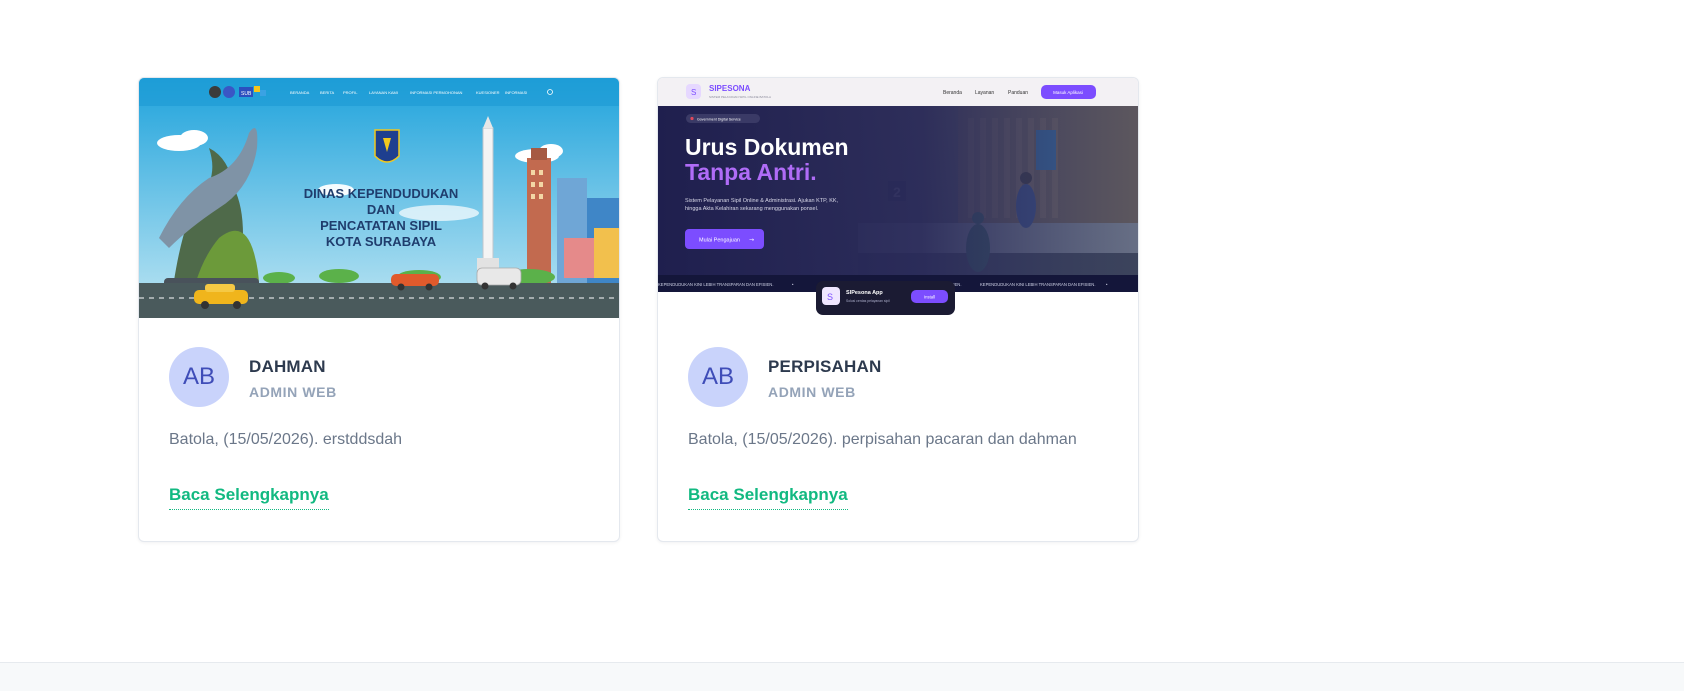 Image resolution: width=1684 pixels, height=691 pixels. I want to click on brand-subtitle: SISTEM PELAYANAN SIPIL ONLINE BATOLA, so click(740, 97).